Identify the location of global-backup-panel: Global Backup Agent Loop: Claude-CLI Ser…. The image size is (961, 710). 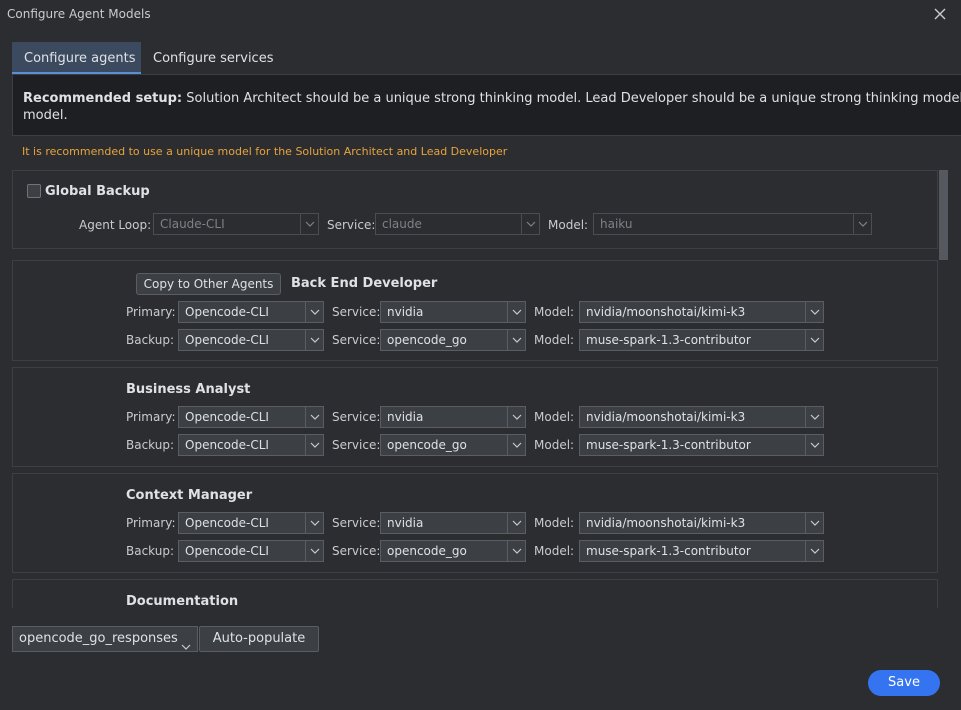
(475, 209).